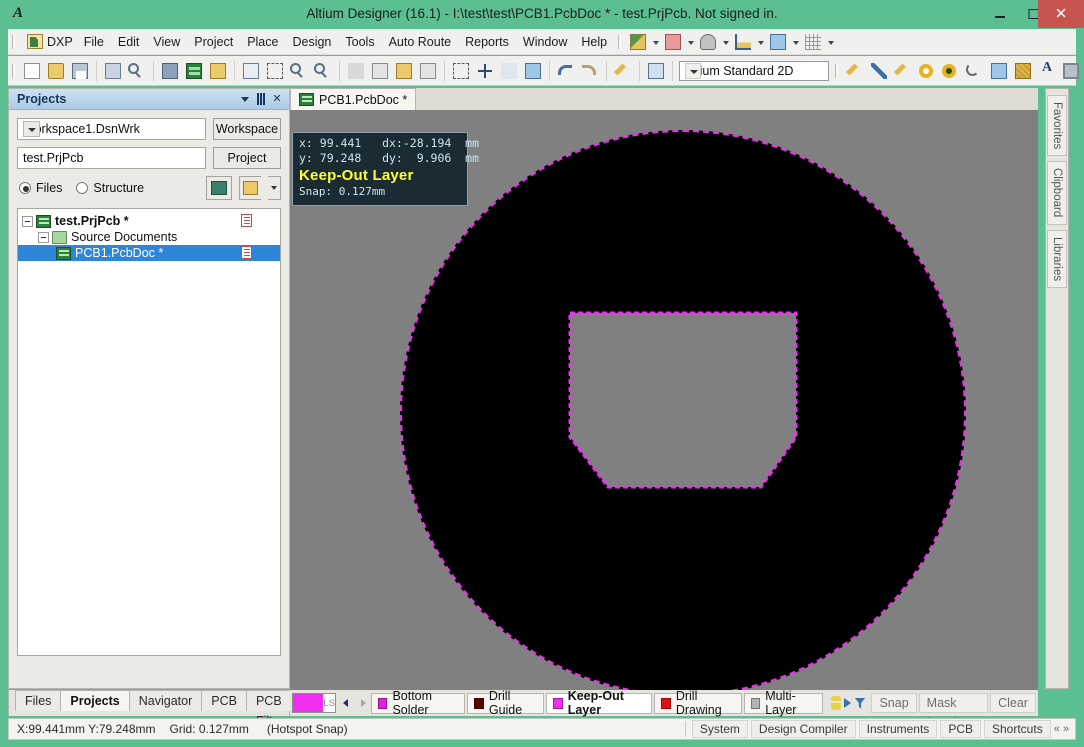 This screenshot has height=747, width=1084. What do you see at coordinates (38, 700) in the screenshot?
I see `panel-tab-files: Files` at bounding box center [38, 700].